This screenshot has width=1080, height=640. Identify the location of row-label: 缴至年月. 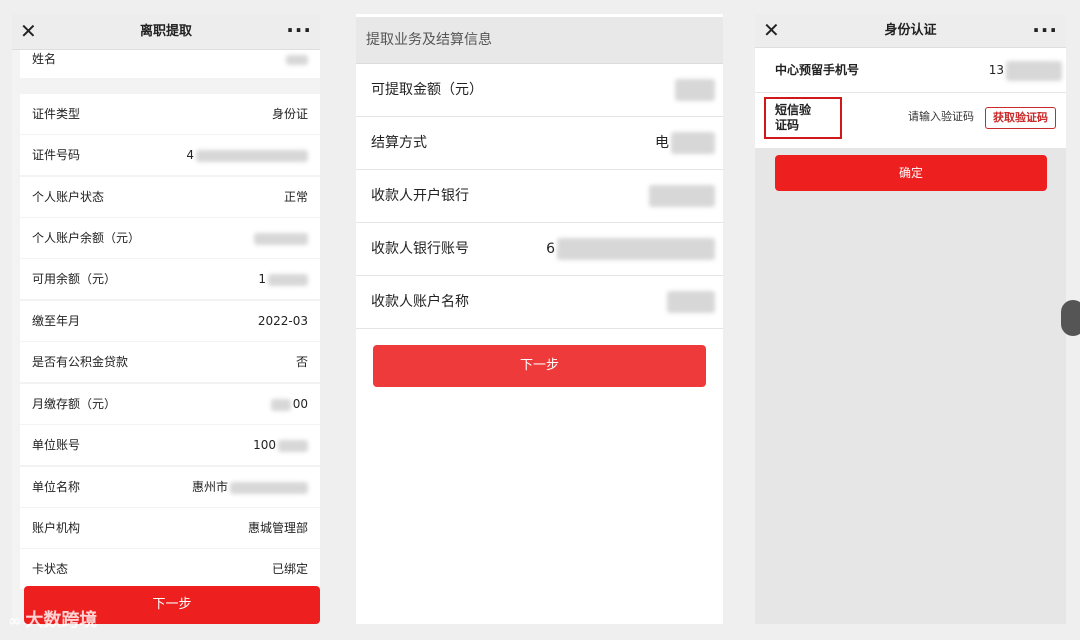
(56, 321).